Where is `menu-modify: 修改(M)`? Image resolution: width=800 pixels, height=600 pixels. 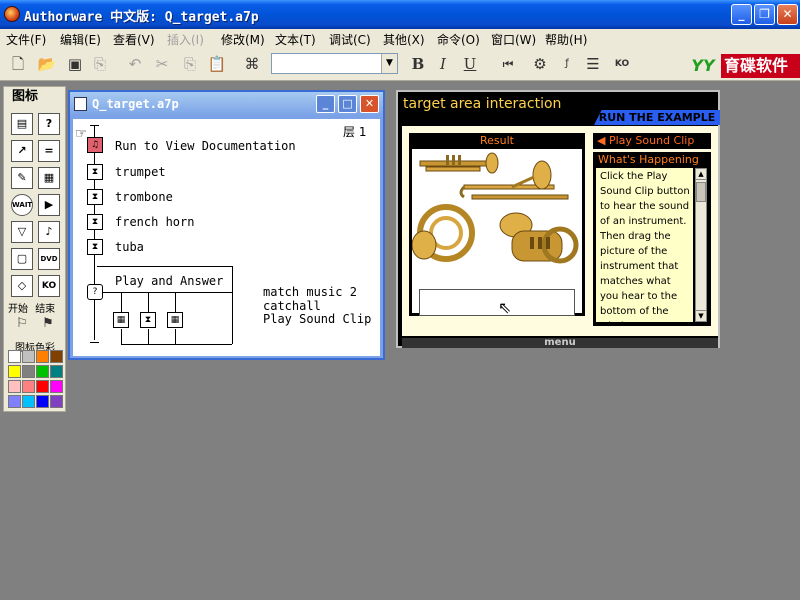 menu-modify: 修改(M) is located at coordinates (243, 39).